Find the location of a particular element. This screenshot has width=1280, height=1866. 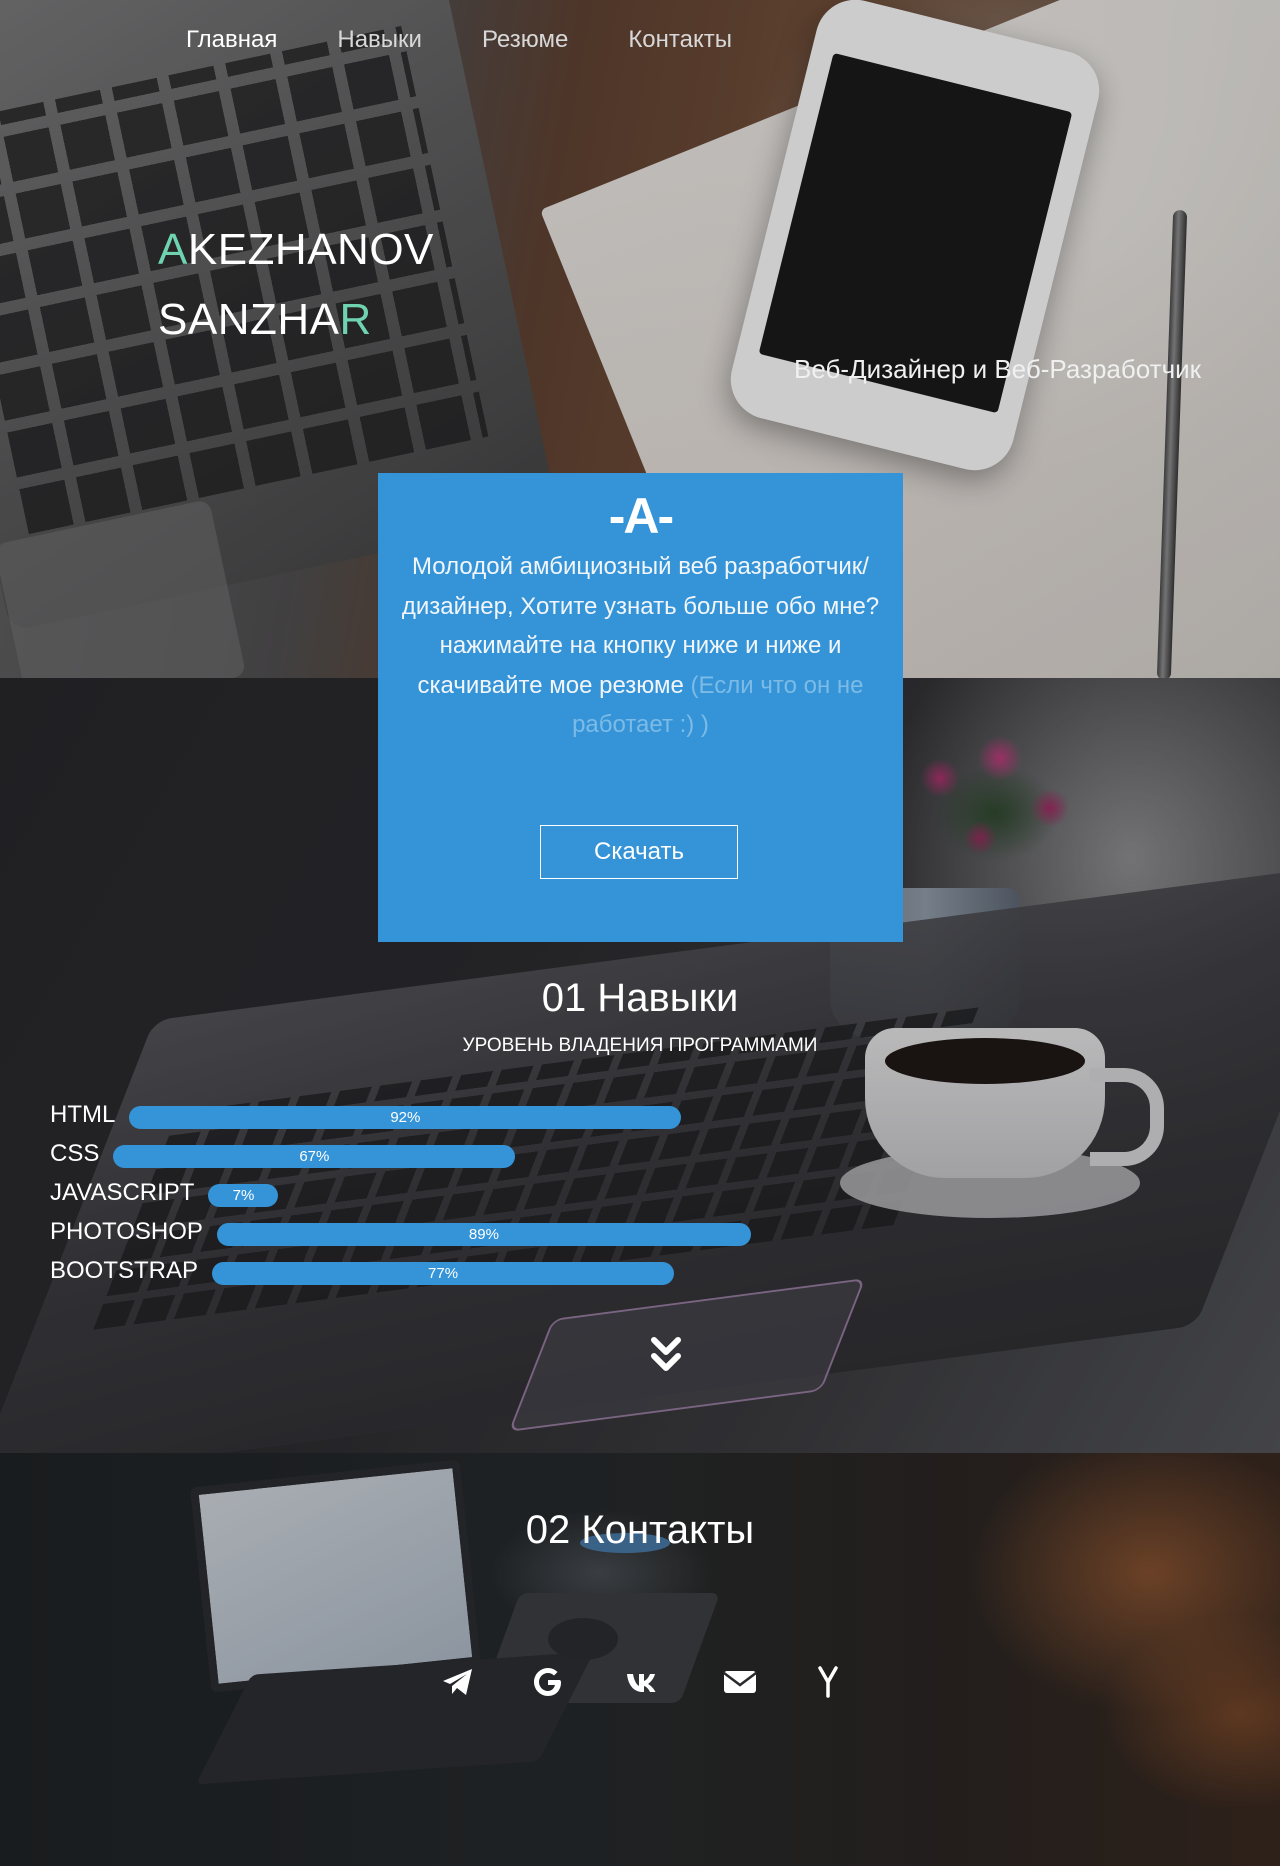

skill-row: JAVASCRIPT 7% is located at coordinates (164, 1192).